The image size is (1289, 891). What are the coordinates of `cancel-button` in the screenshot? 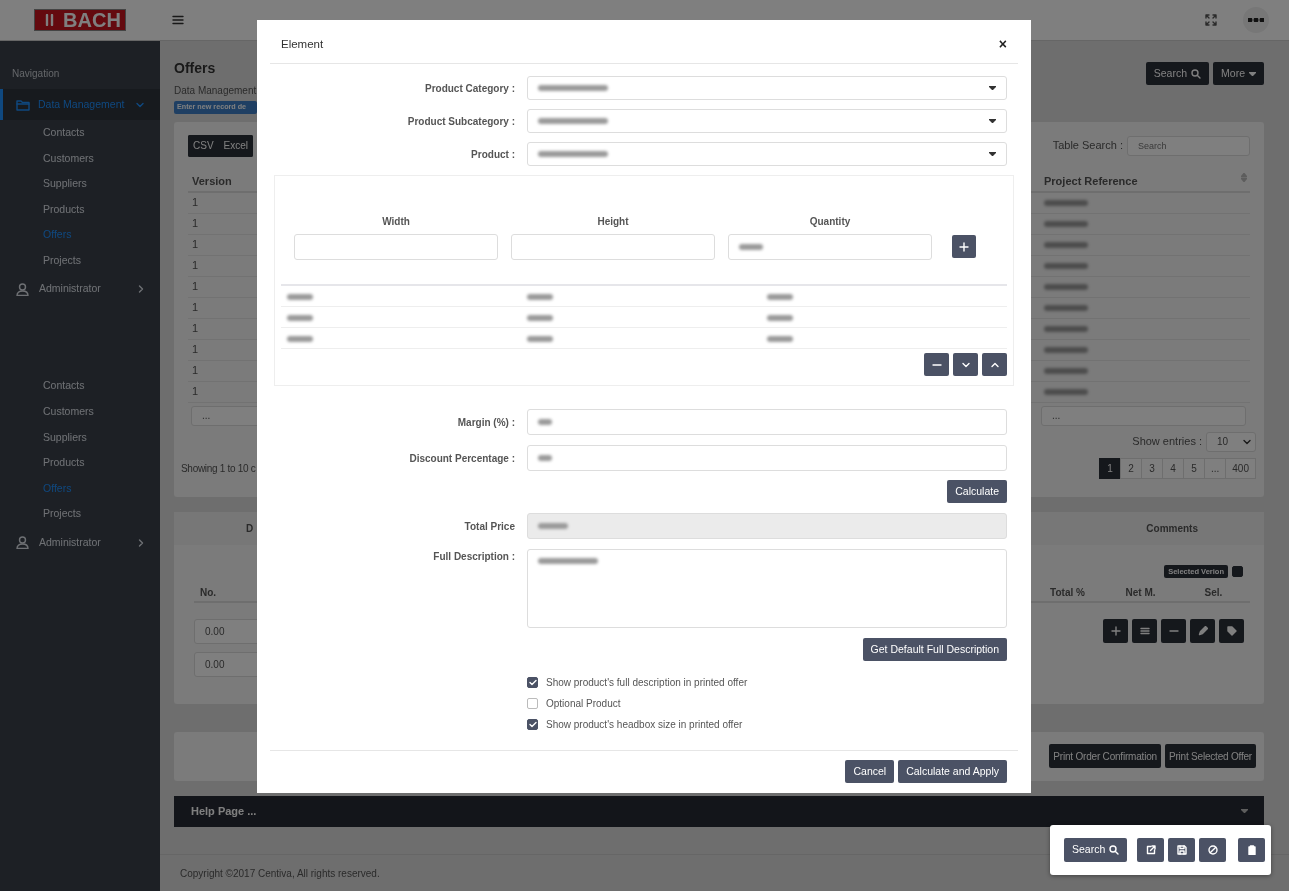 It's located at (1213, 850).